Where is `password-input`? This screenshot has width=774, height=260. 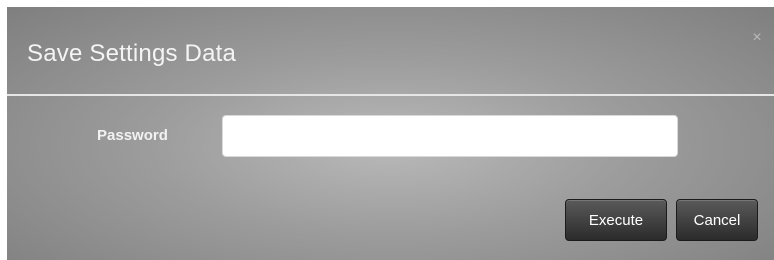 password-input is located at coordinates (450, 136).